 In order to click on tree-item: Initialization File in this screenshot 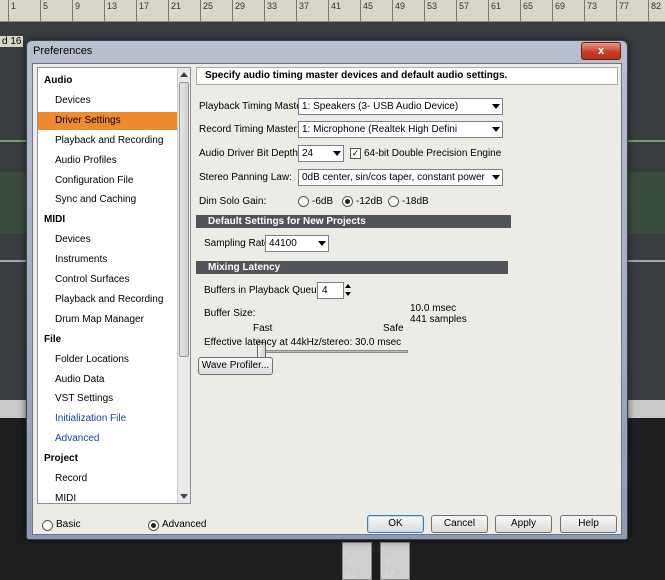, I will do `click(108, 419)`.